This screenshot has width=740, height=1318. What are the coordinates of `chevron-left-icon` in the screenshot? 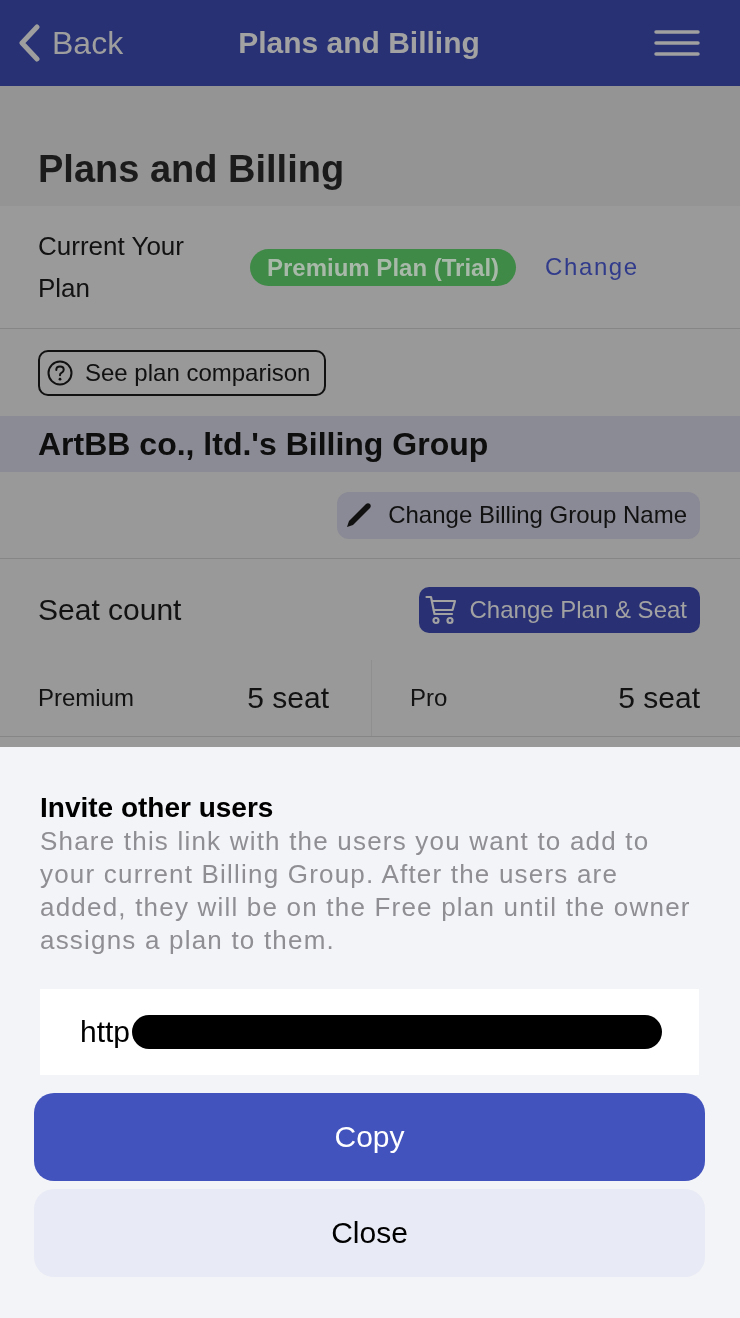 It's located at (29, 43).